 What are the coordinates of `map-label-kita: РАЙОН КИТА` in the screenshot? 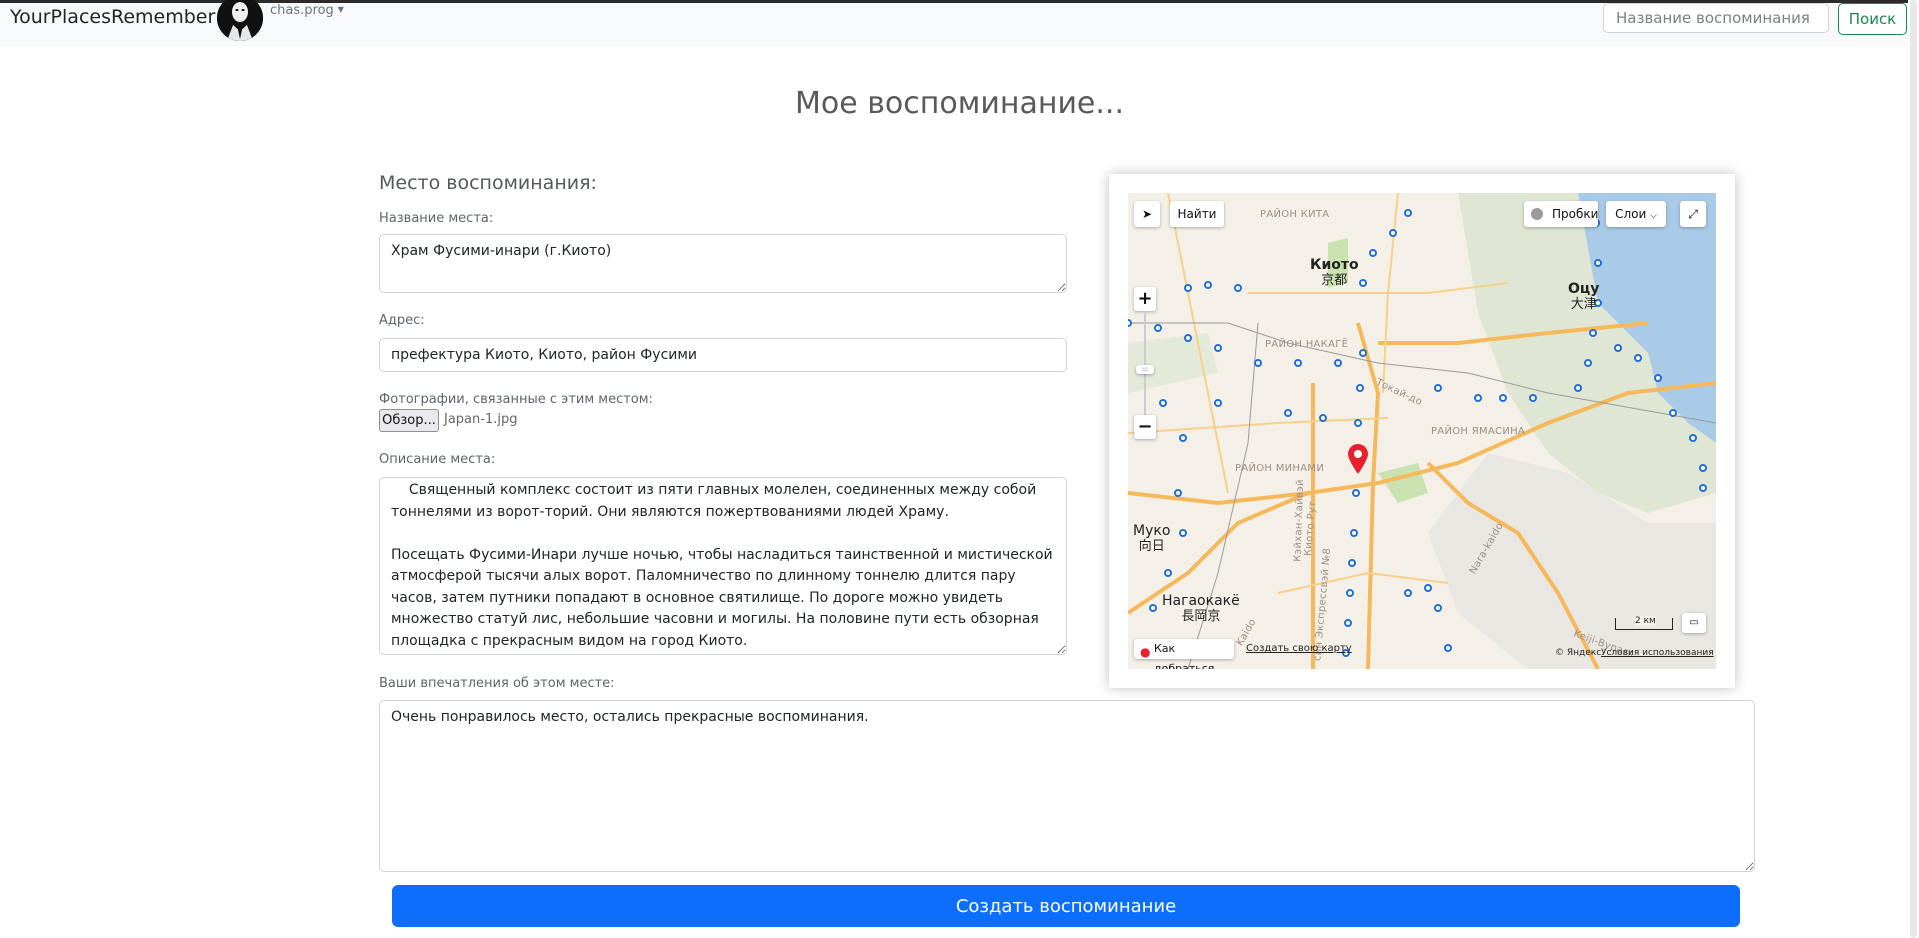 It's located at (1295, 214).